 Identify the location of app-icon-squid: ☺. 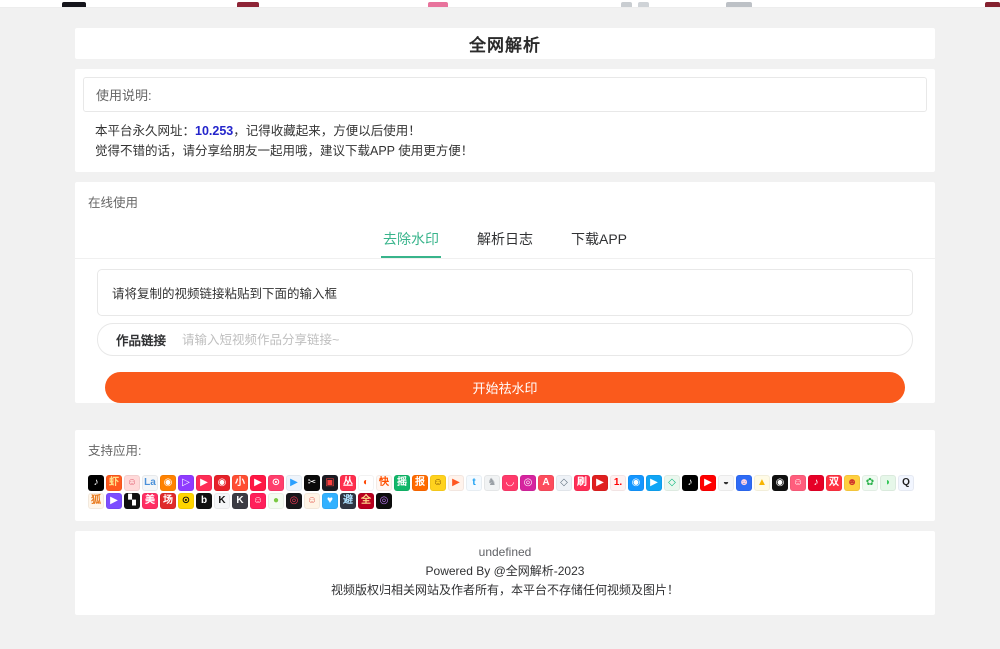
(258, 501).